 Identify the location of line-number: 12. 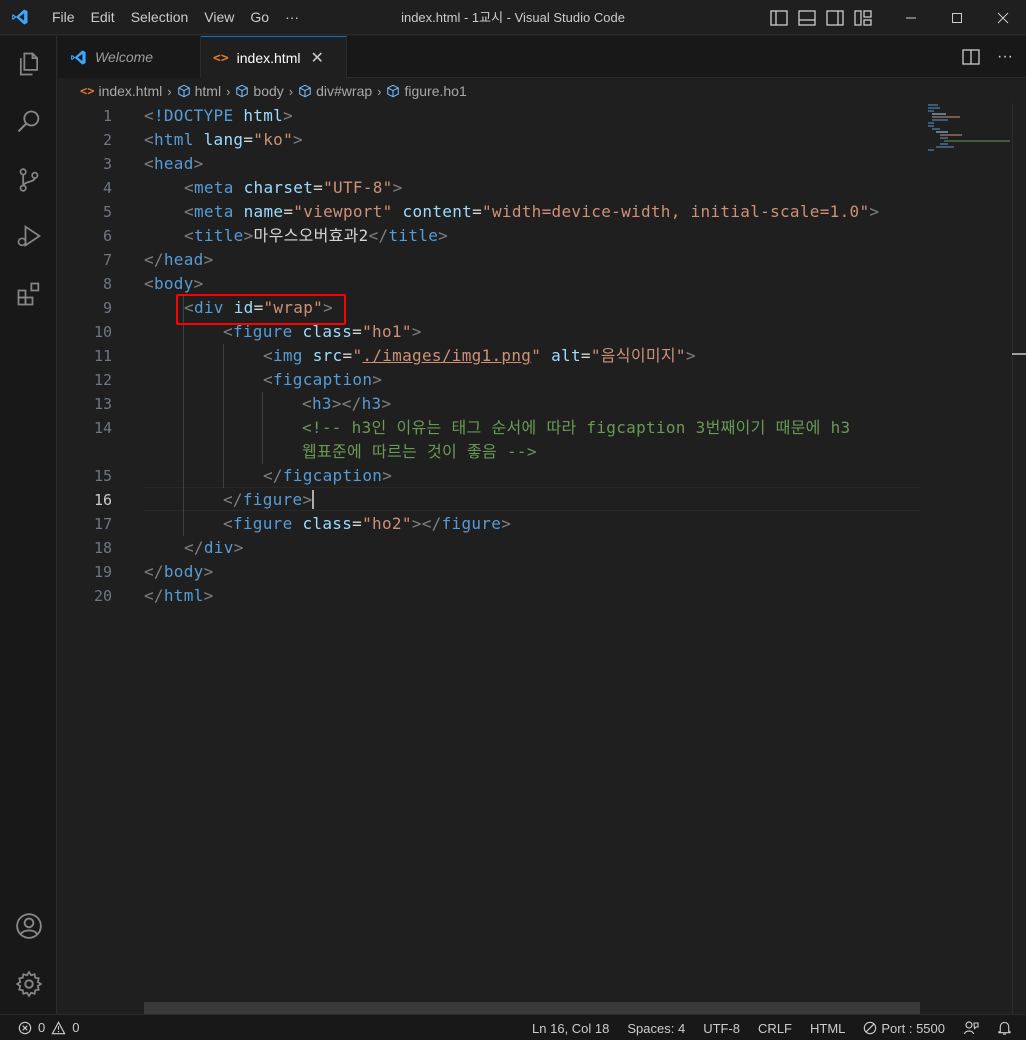
(102, 380).